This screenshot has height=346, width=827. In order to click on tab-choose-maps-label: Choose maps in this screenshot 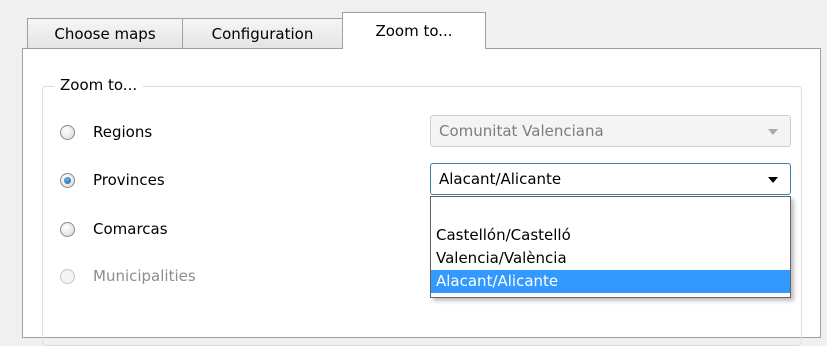, I will do `click(105, 33)`.